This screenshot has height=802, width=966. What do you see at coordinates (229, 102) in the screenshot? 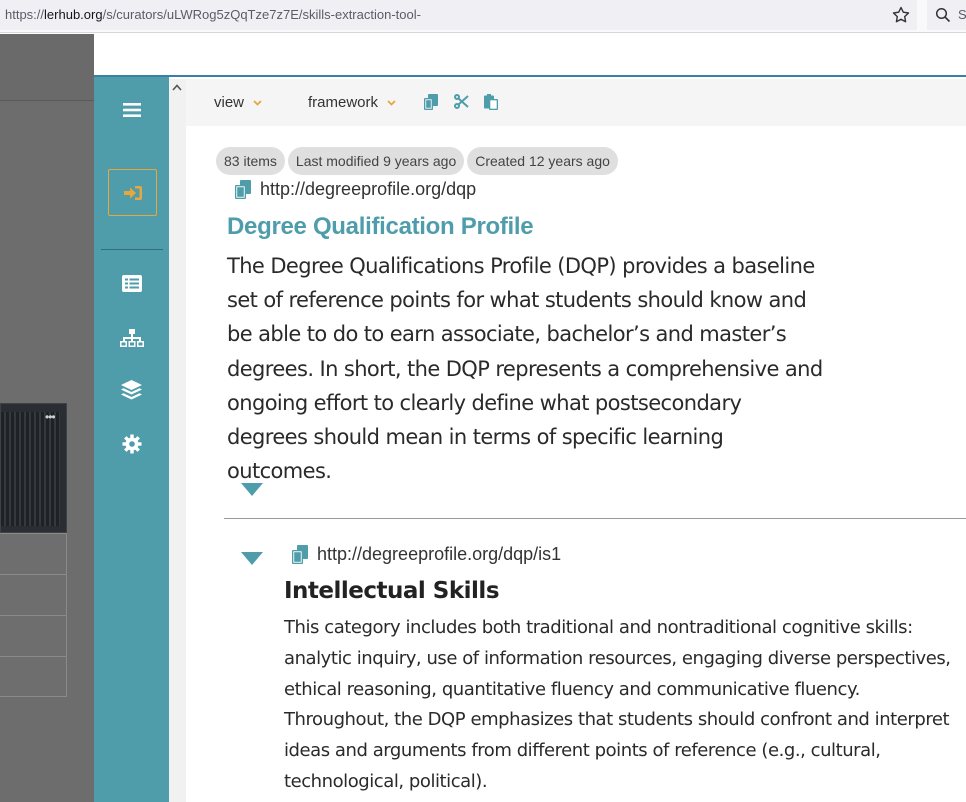
I see `view-label: view` at bounding box center [229, 102].